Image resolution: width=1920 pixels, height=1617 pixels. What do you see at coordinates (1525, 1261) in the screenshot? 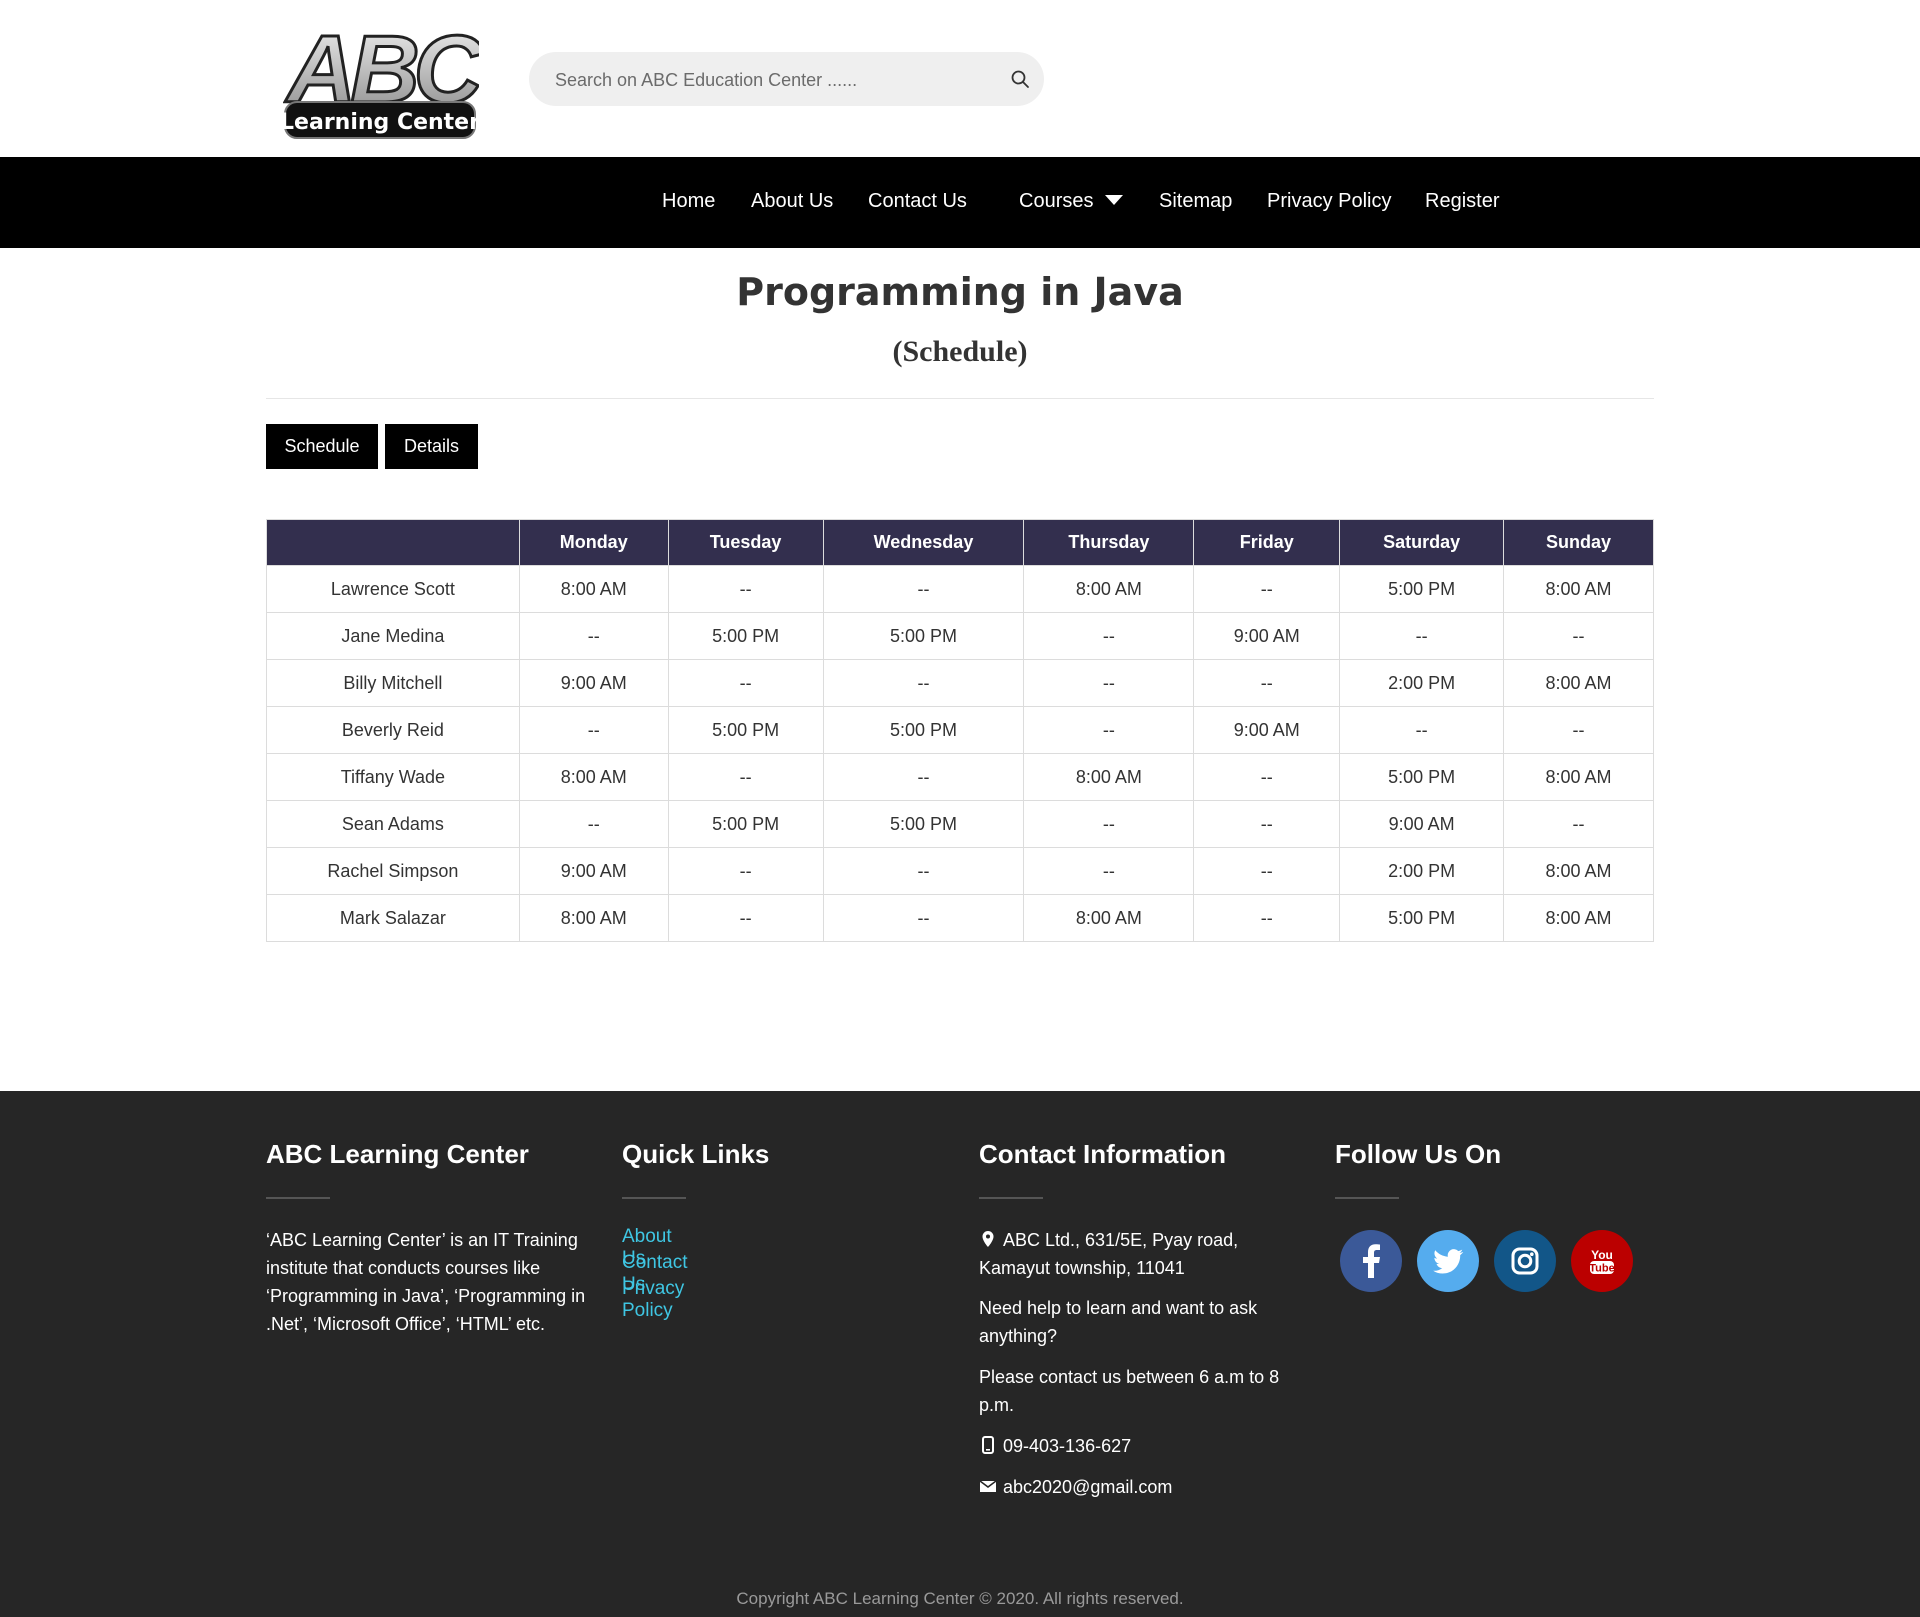
I see `instagram-link` at bounding box center [1525, 1261].